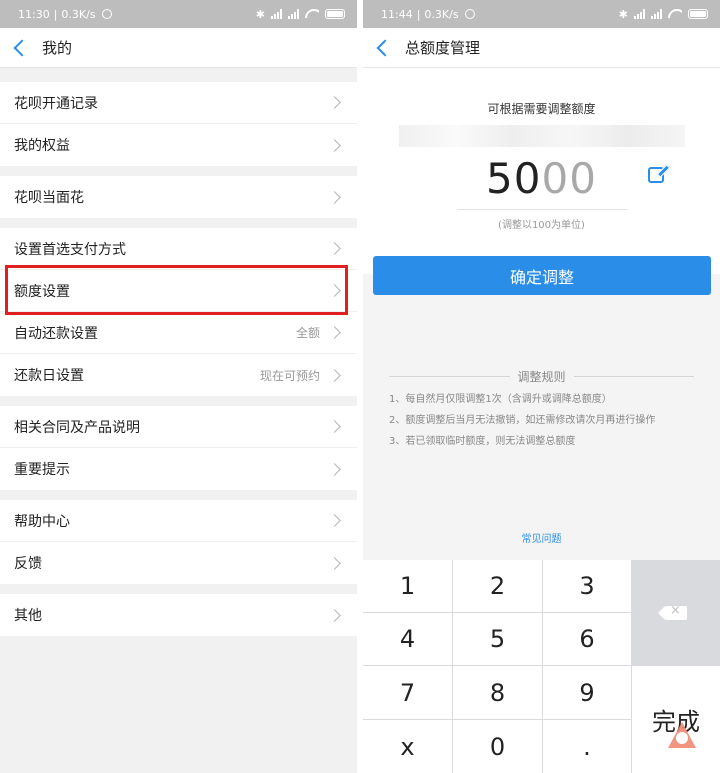 The height and width of the screenshot is (773, 720). Describe the element at coordinates (541, 377) in the screenshot. I see `rules-title: 调整规则` at that location.